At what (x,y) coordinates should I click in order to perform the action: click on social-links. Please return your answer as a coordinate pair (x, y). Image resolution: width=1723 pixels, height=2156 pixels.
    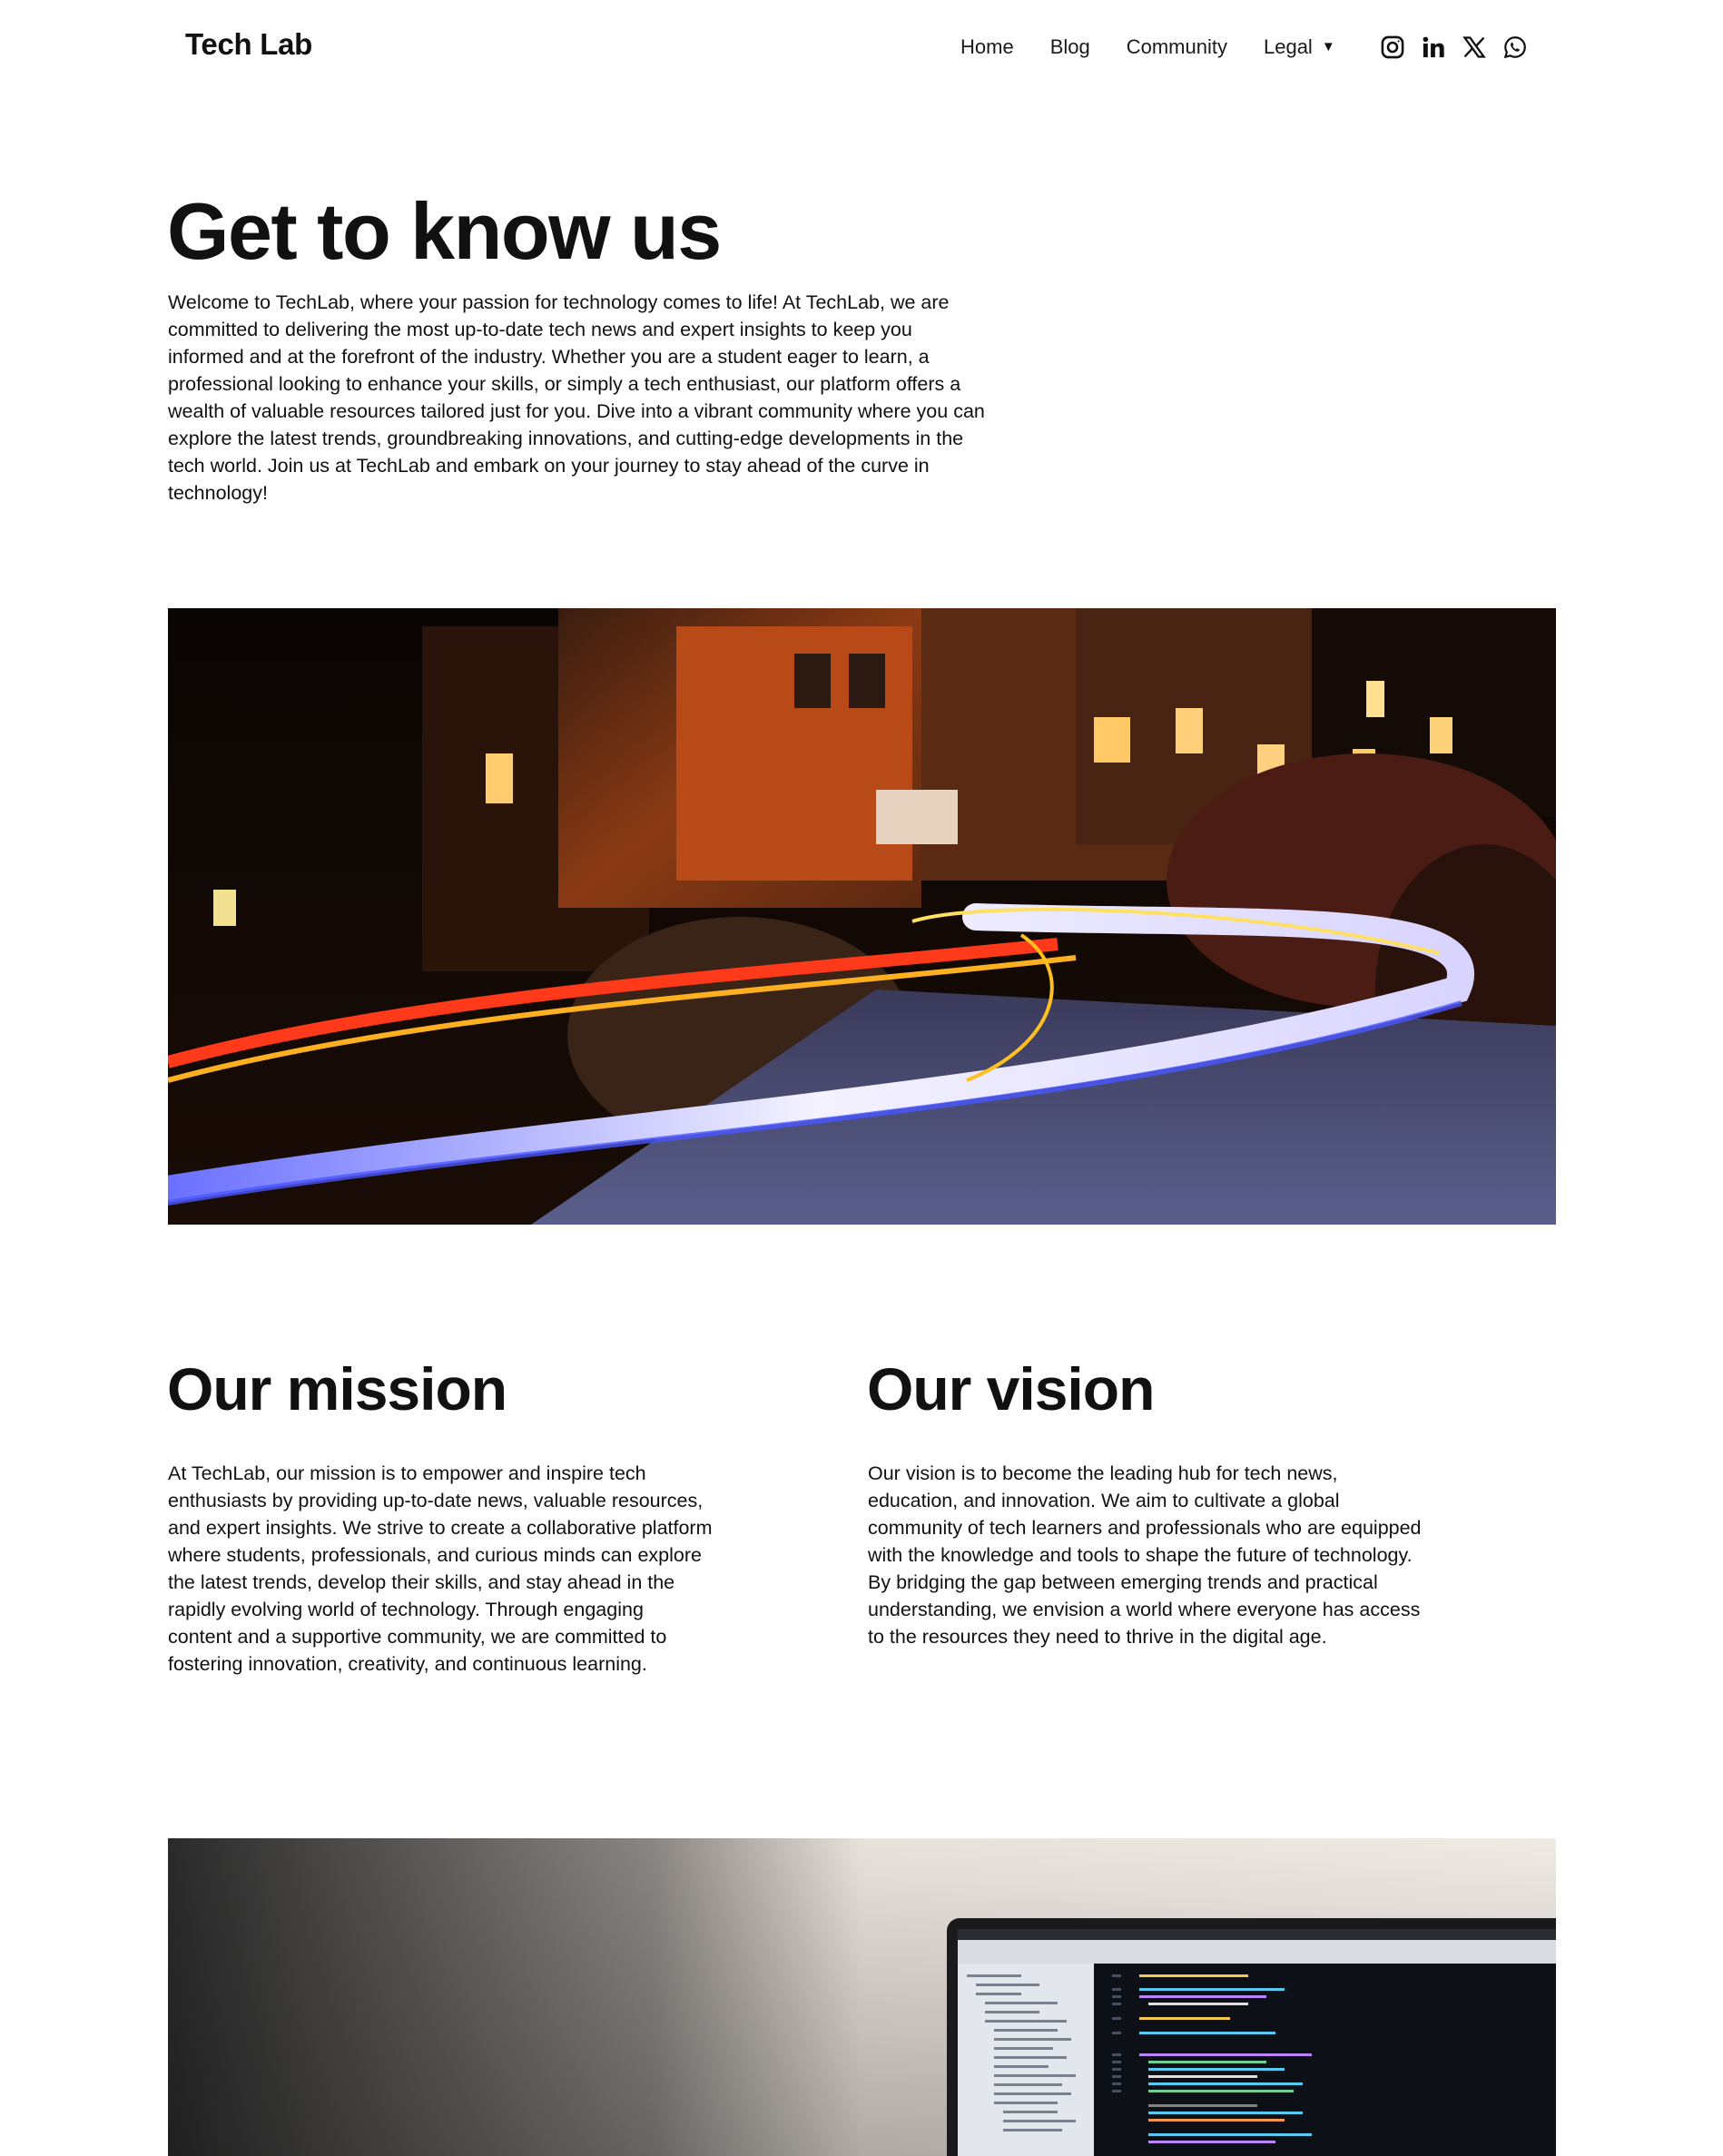
    Looking at the image, I should click on (1454, 47).